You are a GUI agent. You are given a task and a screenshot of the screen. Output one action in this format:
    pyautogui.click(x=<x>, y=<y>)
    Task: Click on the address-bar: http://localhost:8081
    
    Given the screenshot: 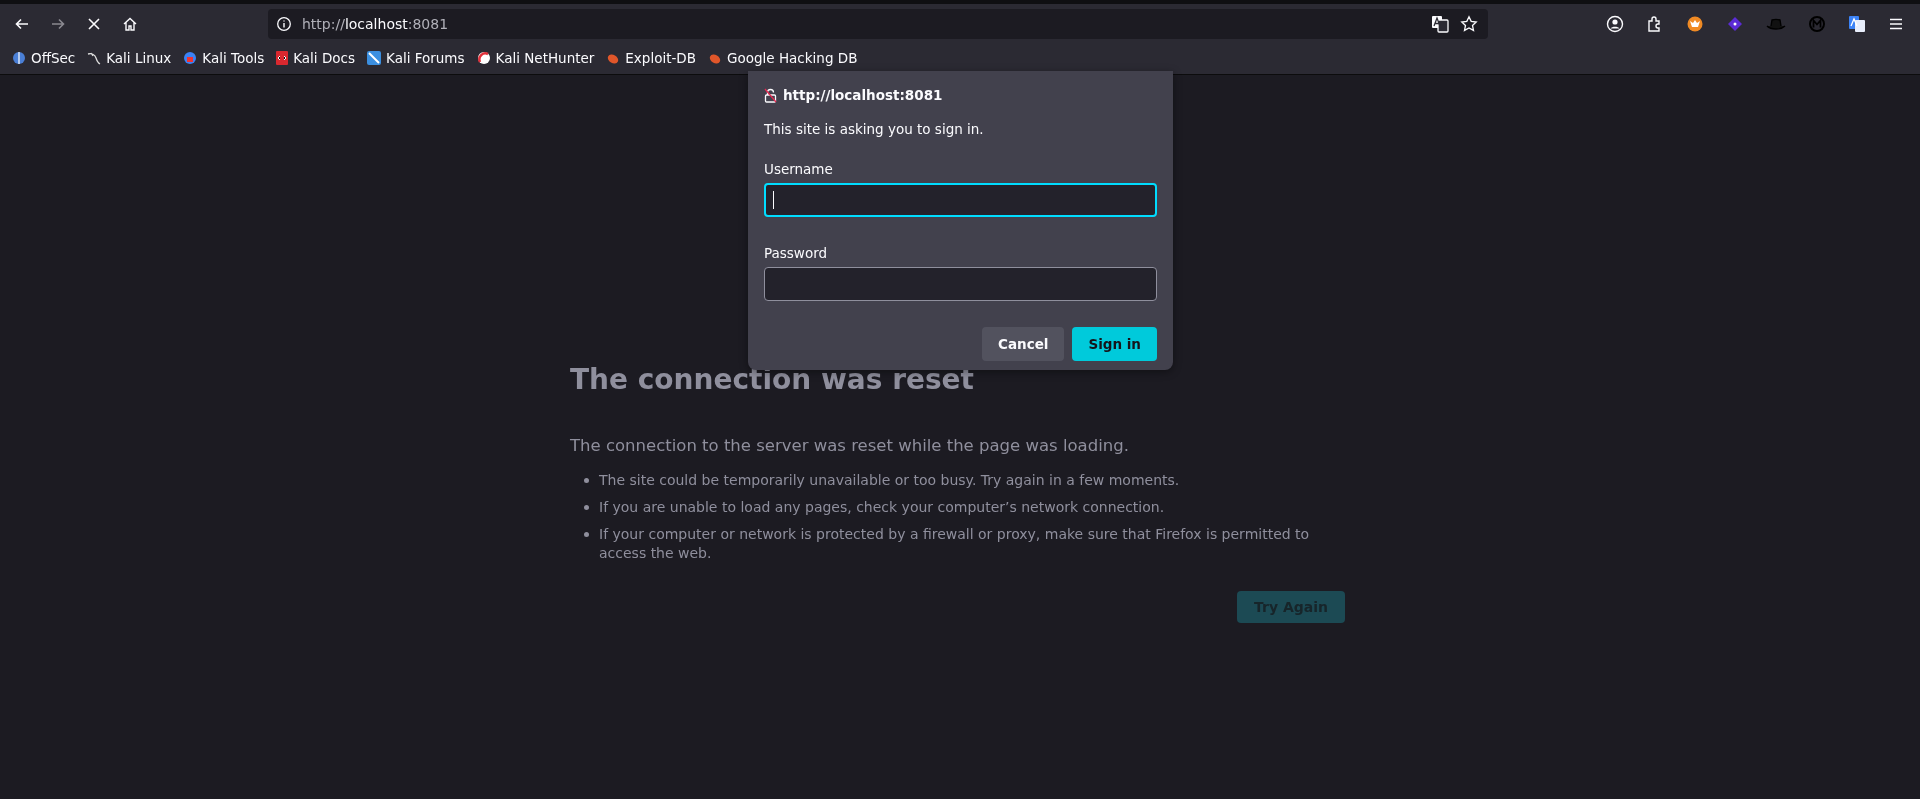 What is the action you would take?
    pyautogui.click(x=878, y=24)
    